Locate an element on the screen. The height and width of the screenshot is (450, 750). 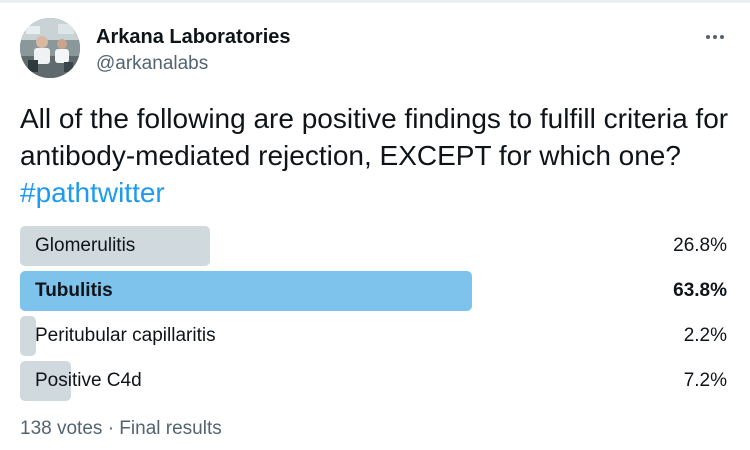
vote-count: 138 votes is located at coordinates (61, 428).